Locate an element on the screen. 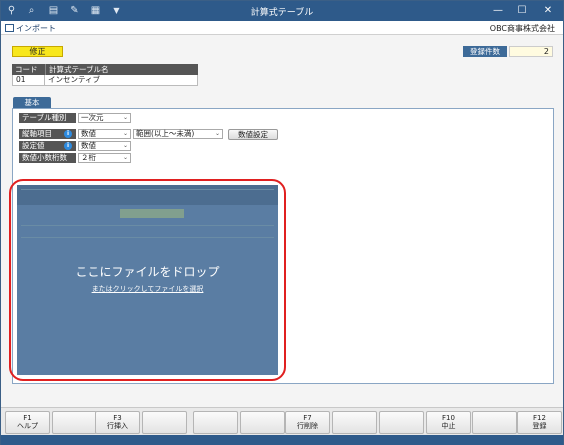 This screenshot has width=564, height=445. f1-help-button: F1 ヘルプ is located at coordinates (27, 422).